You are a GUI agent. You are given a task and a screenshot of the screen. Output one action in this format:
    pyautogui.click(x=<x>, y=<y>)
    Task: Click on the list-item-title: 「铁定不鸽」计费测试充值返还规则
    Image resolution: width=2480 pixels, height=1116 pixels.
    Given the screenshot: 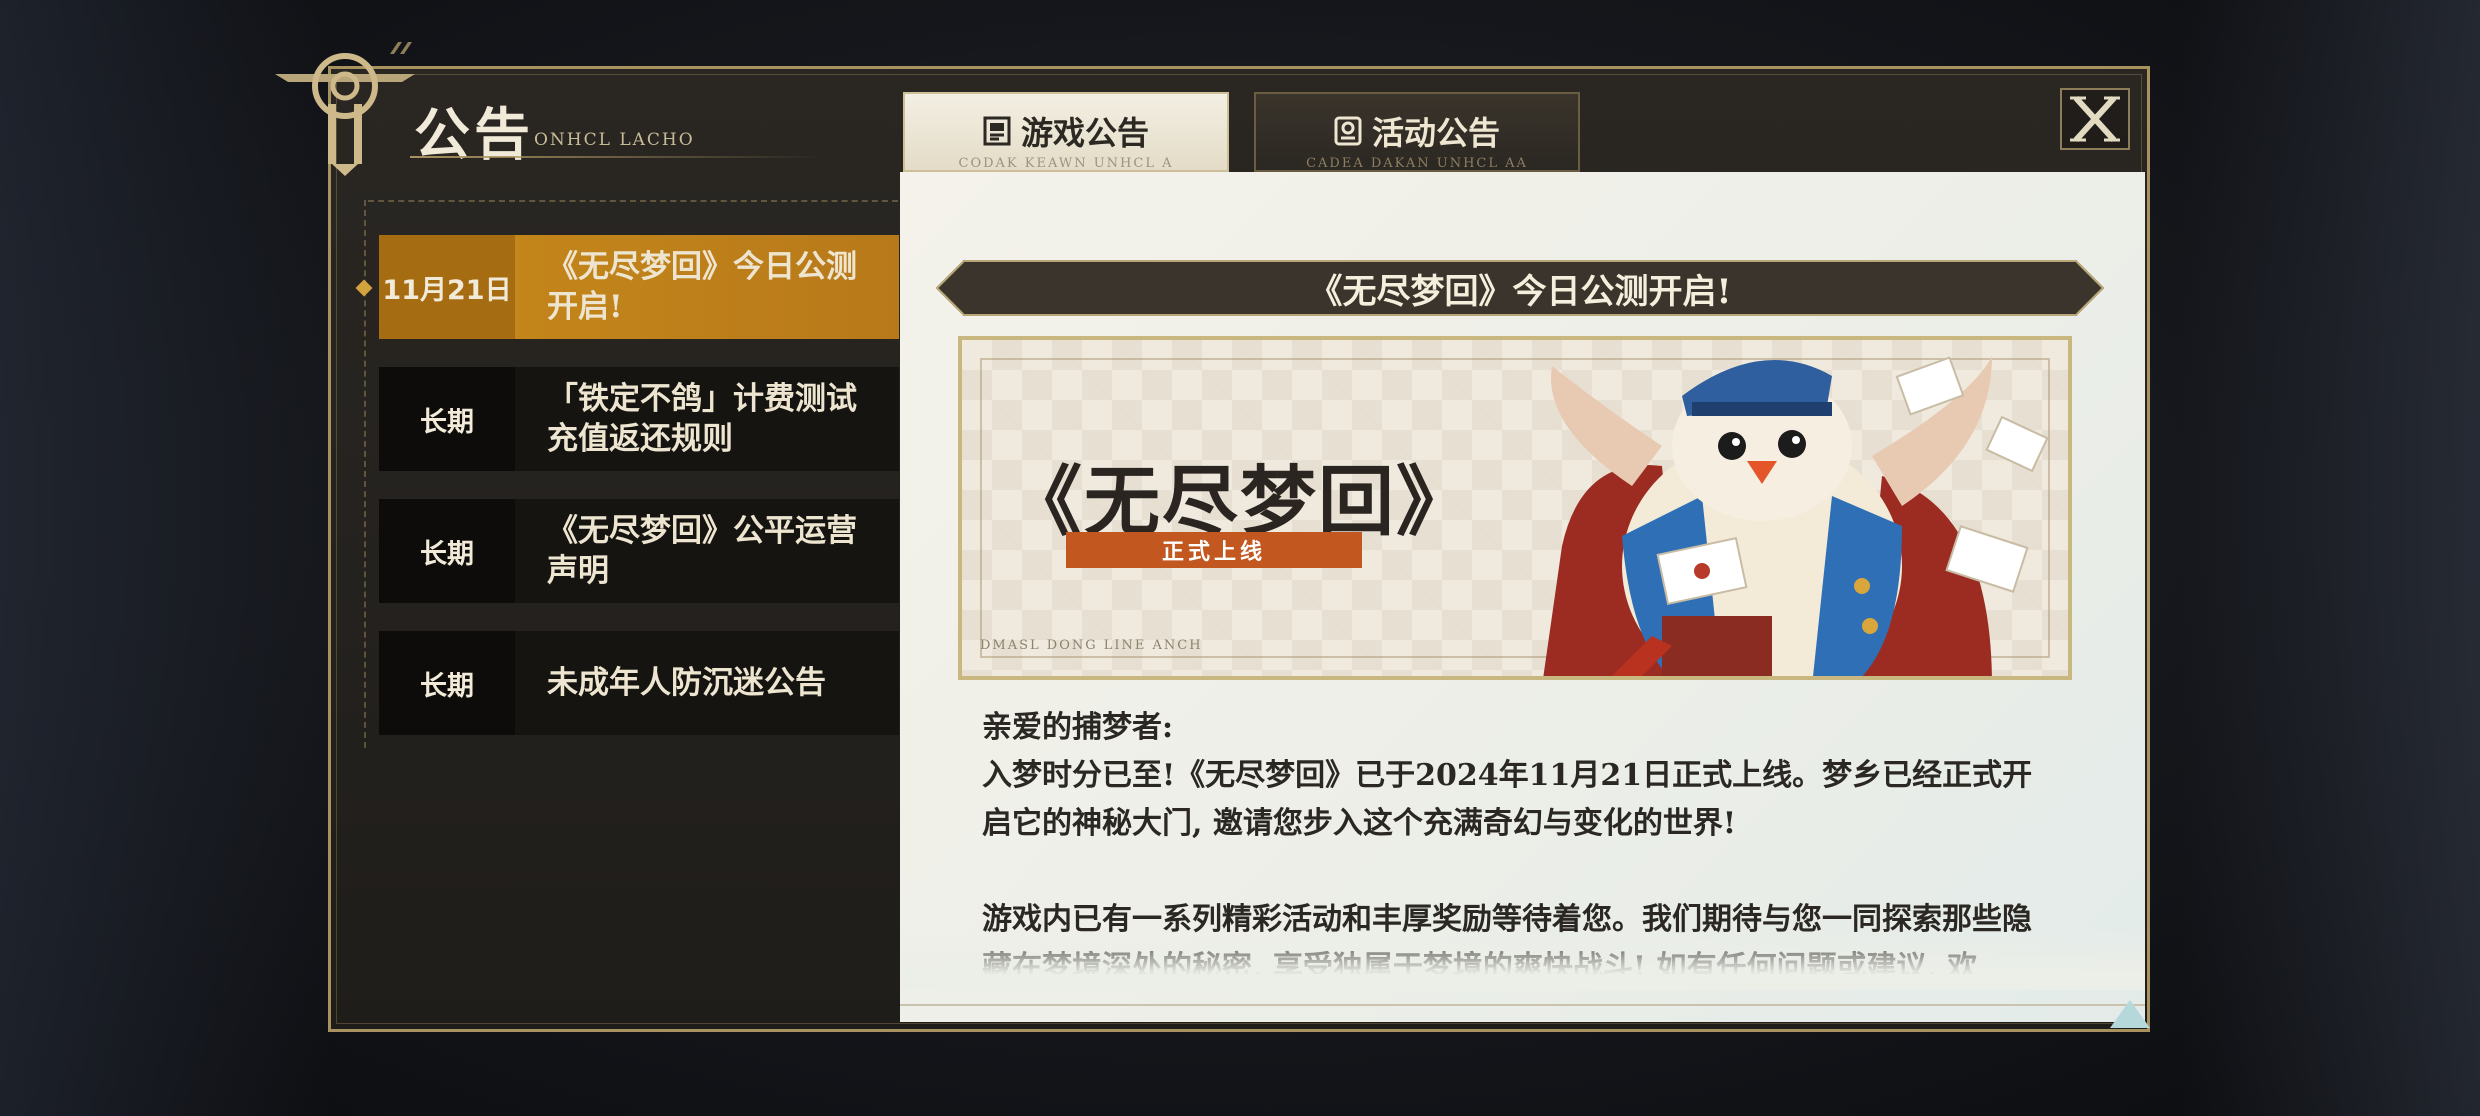 What is the action you would take?
    pyautogui.click(x=702, y=419)
    